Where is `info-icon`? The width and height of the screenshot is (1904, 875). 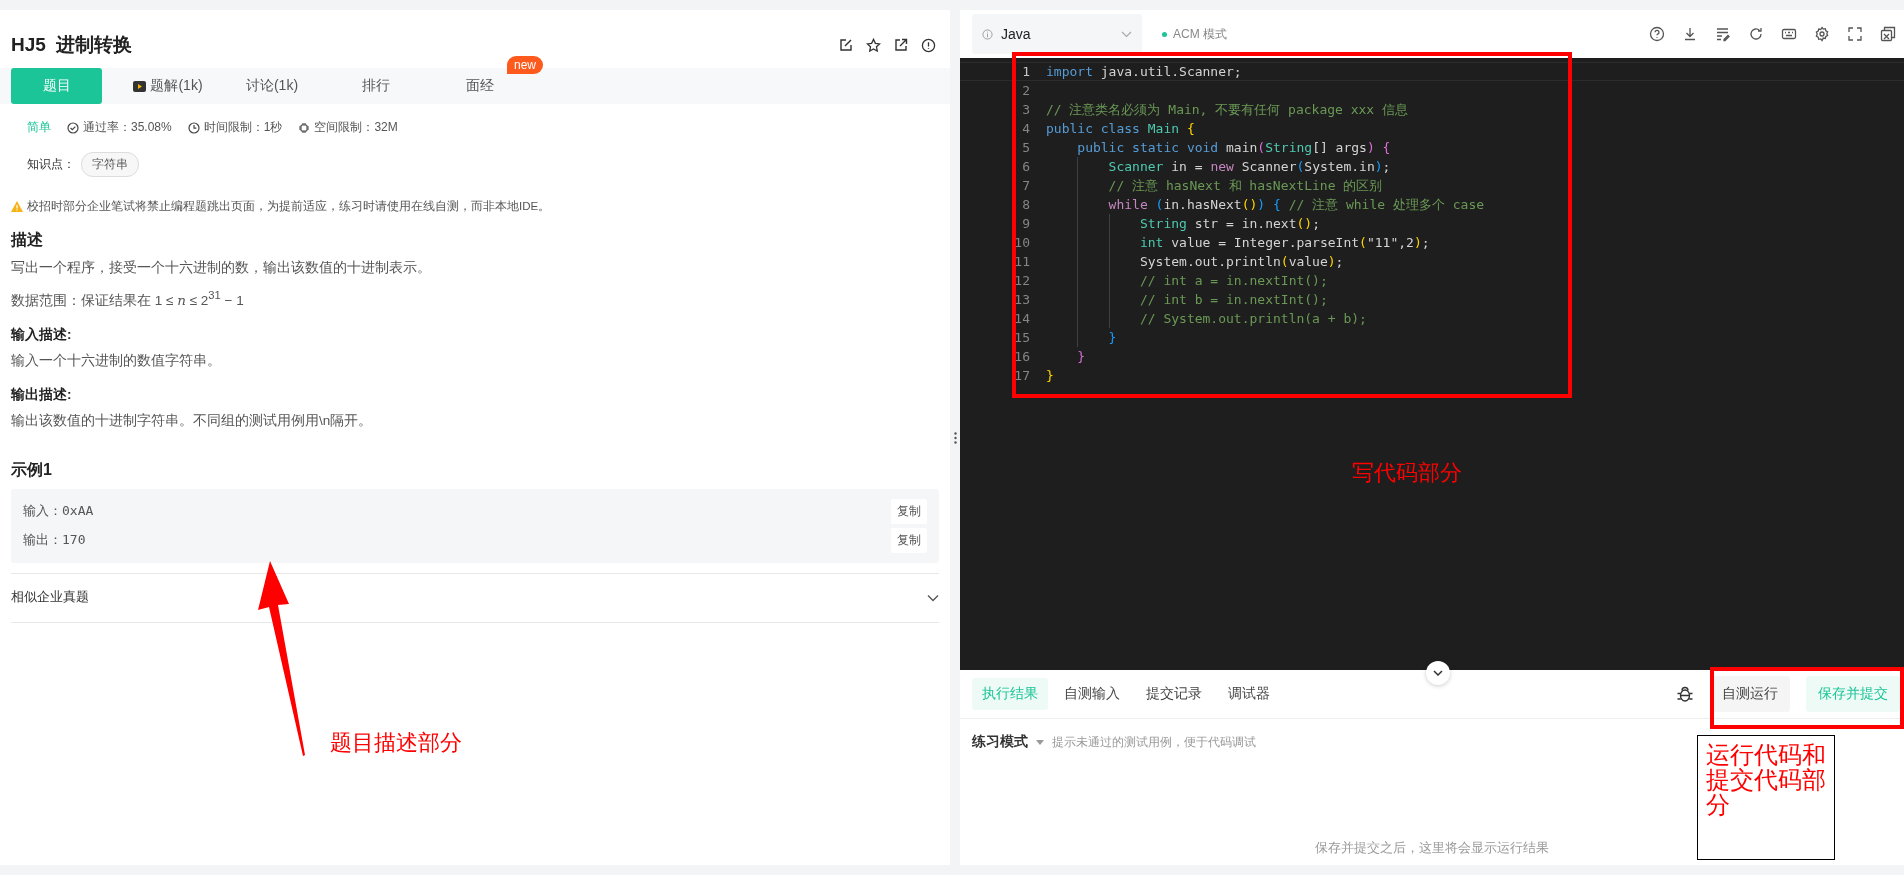
info-icon is located at coordinates (987, 34).